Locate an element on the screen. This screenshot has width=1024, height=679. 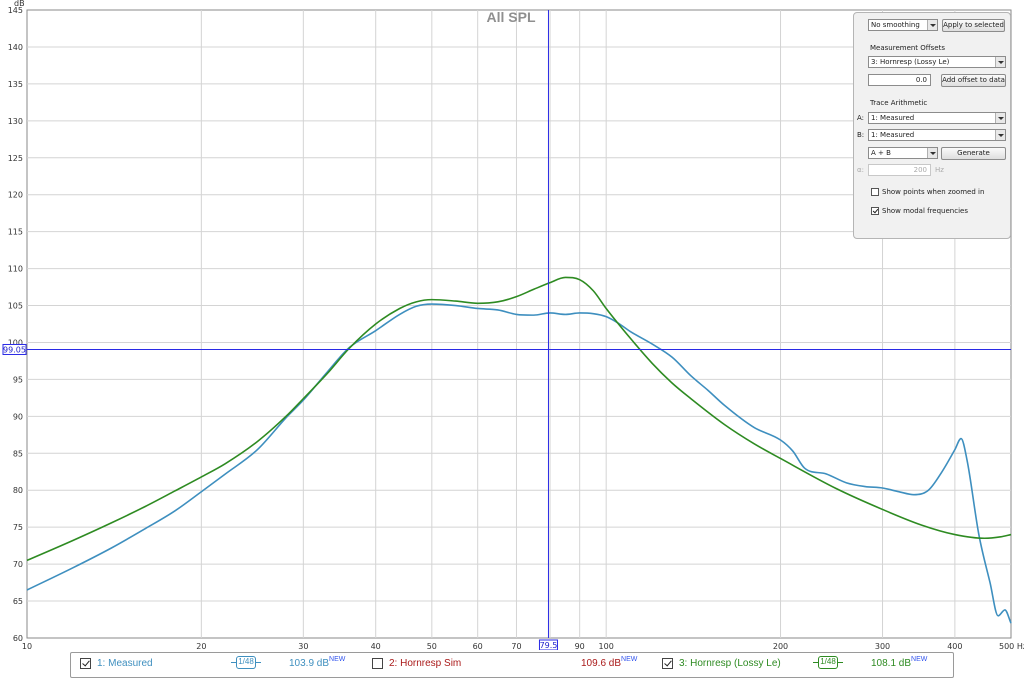
offset-value-field: 0.0 is located at coordinates (899, 80).